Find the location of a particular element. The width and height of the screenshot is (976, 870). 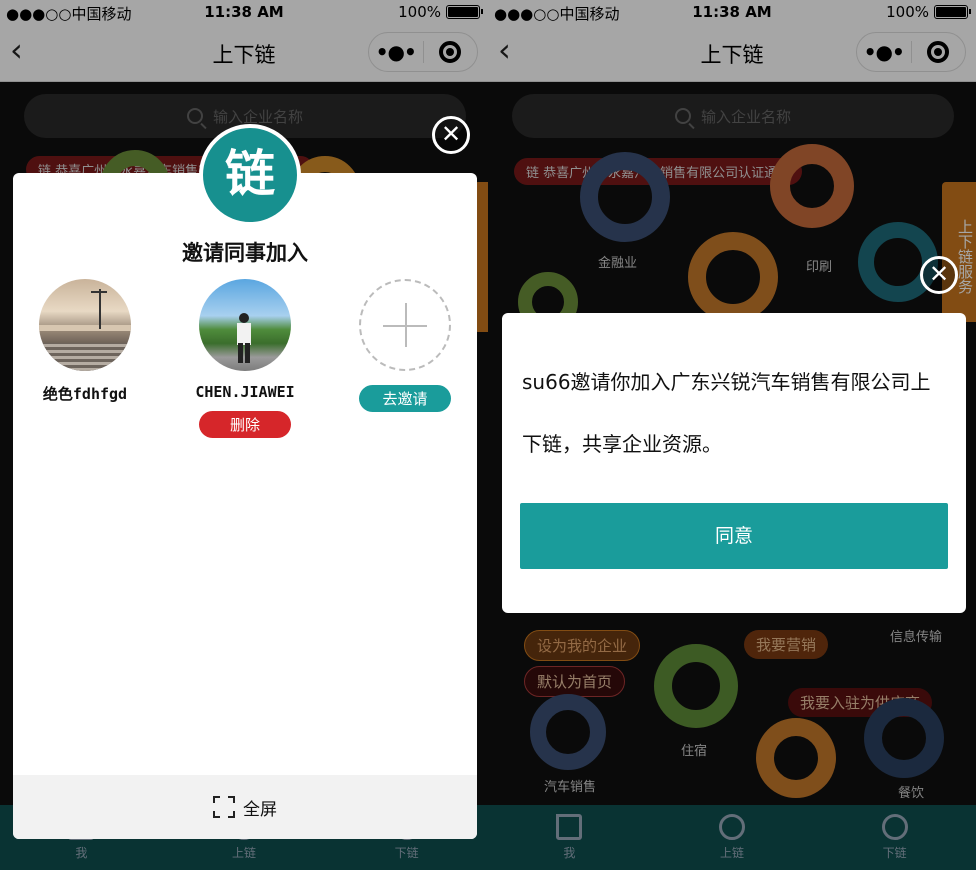

delete-button: 删除 is located at coordinates (245, 424).